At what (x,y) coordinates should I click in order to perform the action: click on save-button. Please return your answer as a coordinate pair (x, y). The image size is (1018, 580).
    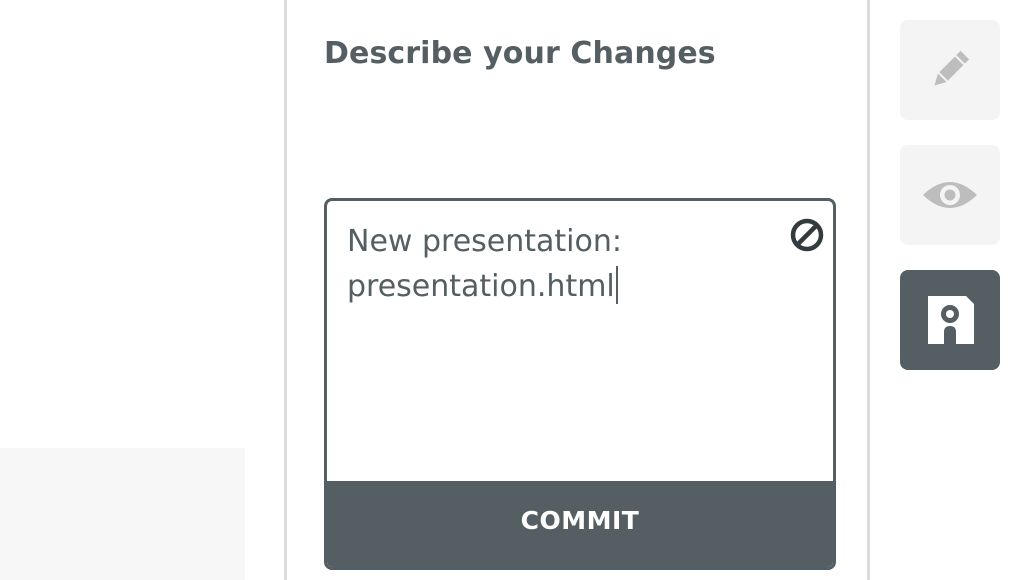
    Looking at the image, I should click on (950, 320).